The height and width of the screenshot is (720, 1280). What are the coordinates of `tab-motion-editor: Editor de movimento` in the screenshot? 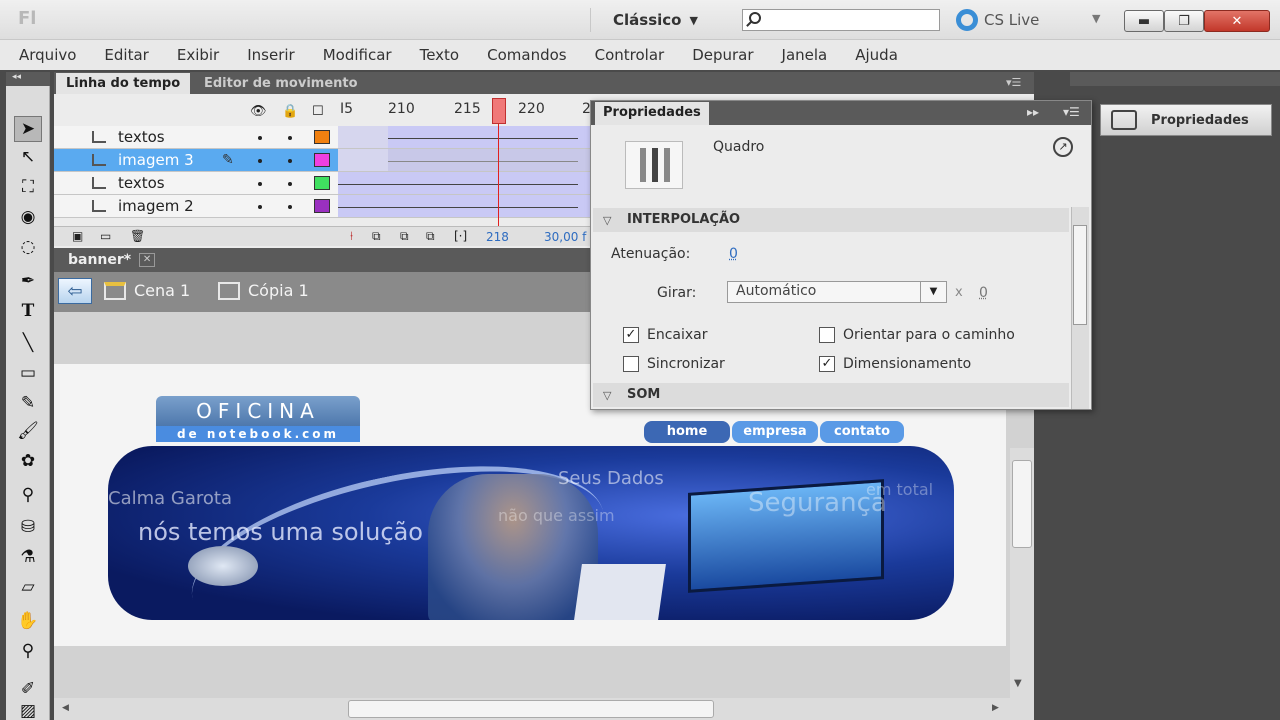 It's located at (281, 83).